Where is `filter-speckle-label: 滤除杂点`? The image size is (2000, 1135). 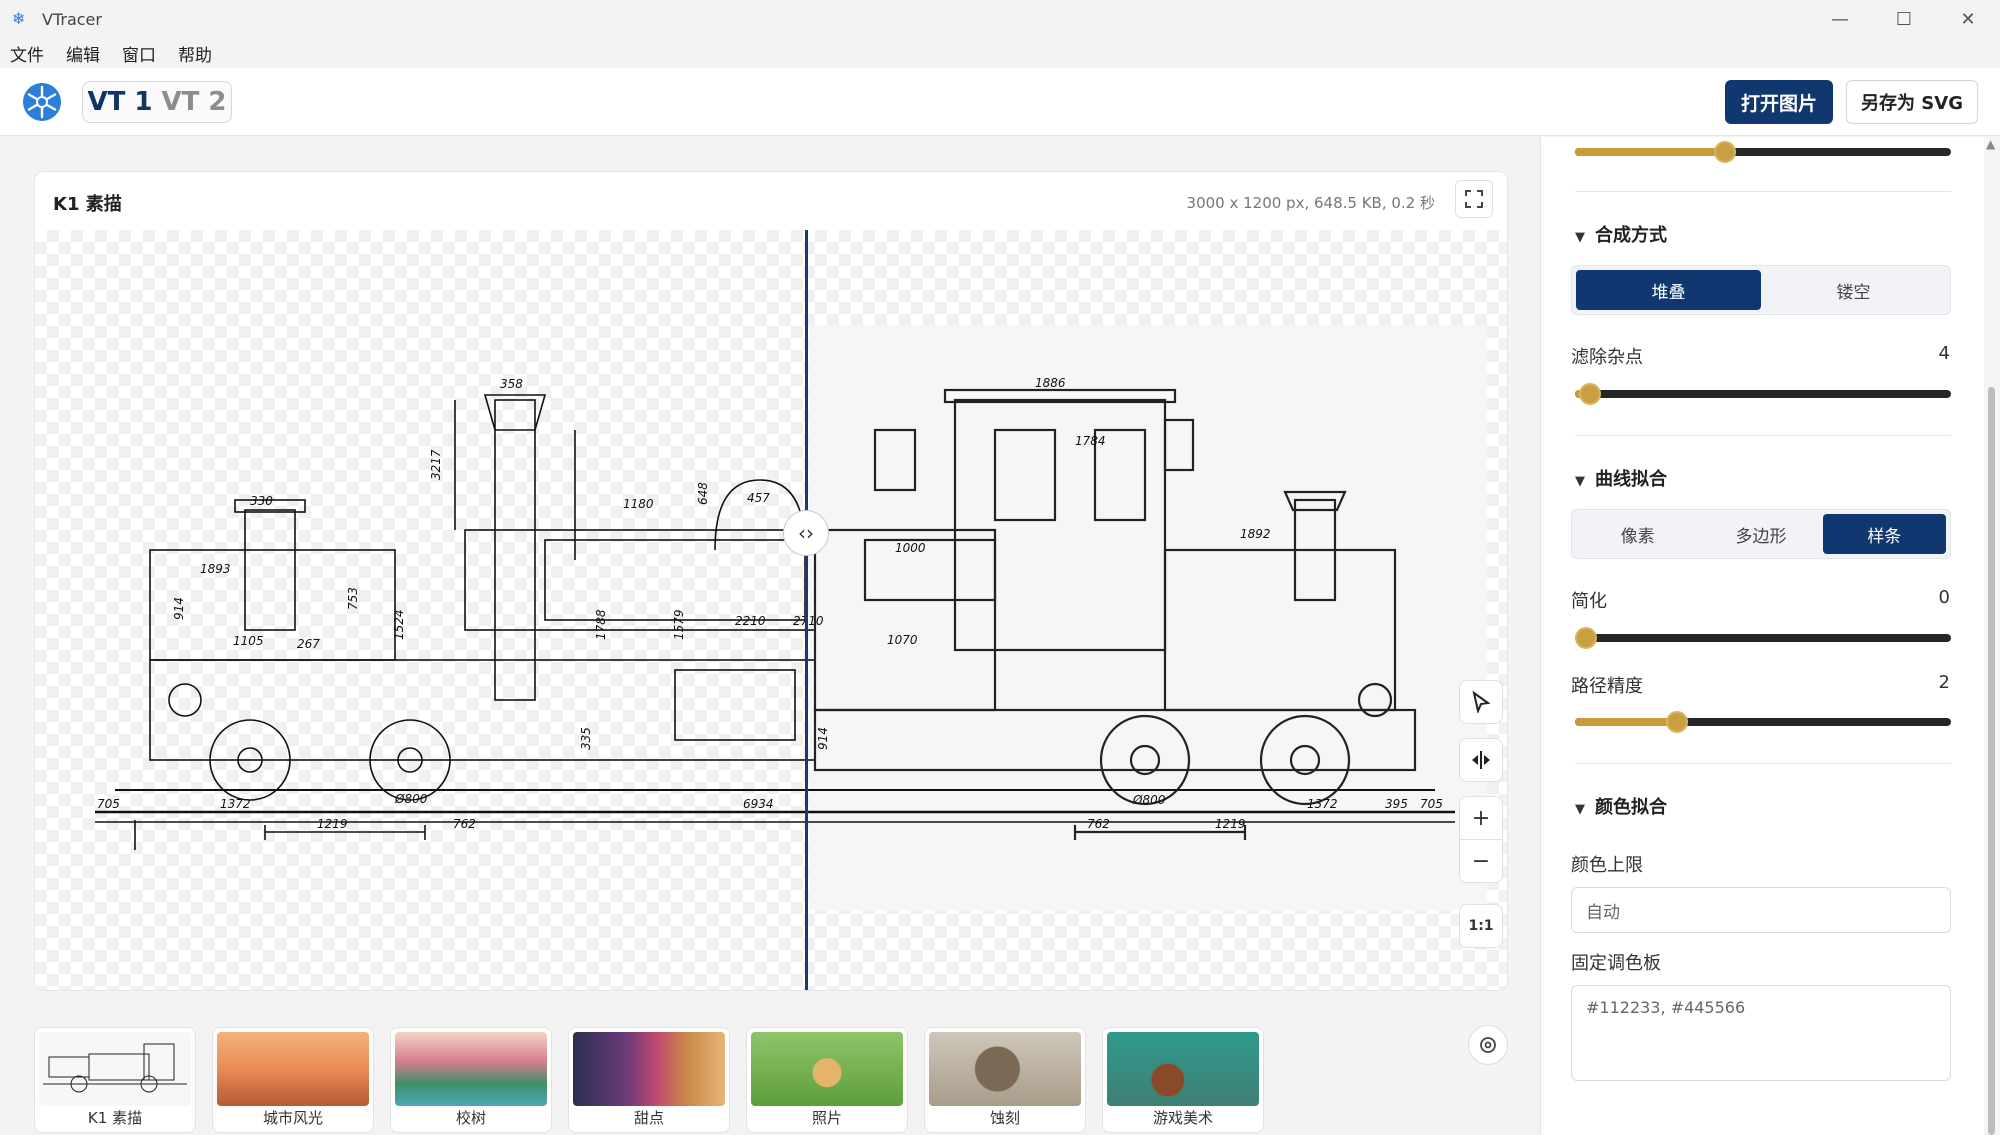
filter-speckle-label: 滤除杂点 is located at coordinates (1607, 357).